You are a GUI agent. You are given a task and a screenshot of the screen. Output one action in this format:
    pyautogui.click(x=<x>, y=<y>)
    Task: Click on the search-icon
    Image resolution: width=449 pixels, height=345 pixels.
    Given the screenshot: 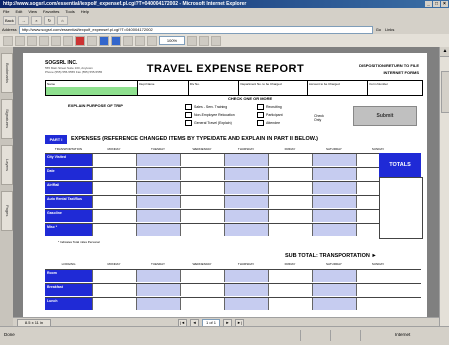 What is the action you would take?
    pyautogui.click(x=44, y=40)
    